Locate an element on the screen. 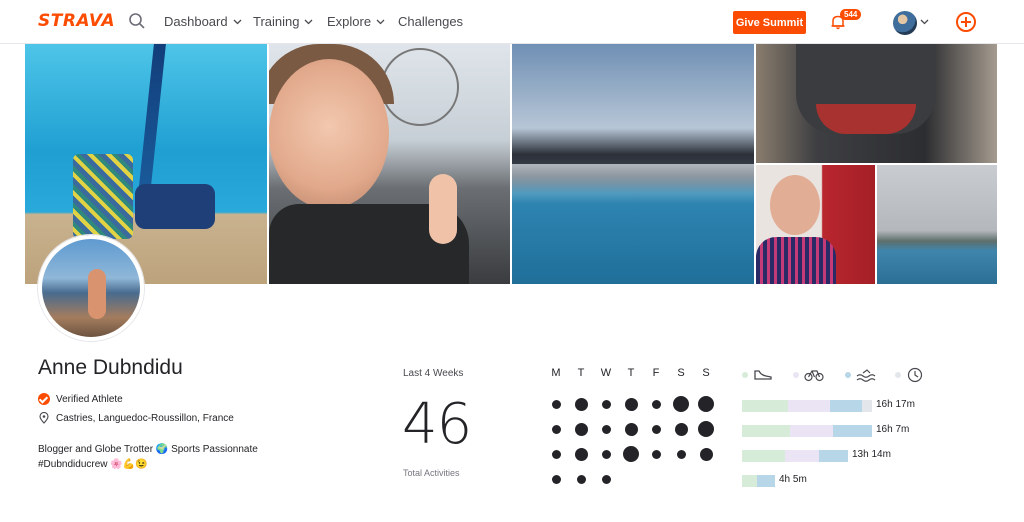 This screenshot has height=522, width=1024. nav-challenges: Challenges is located at coordinates (430, 21).